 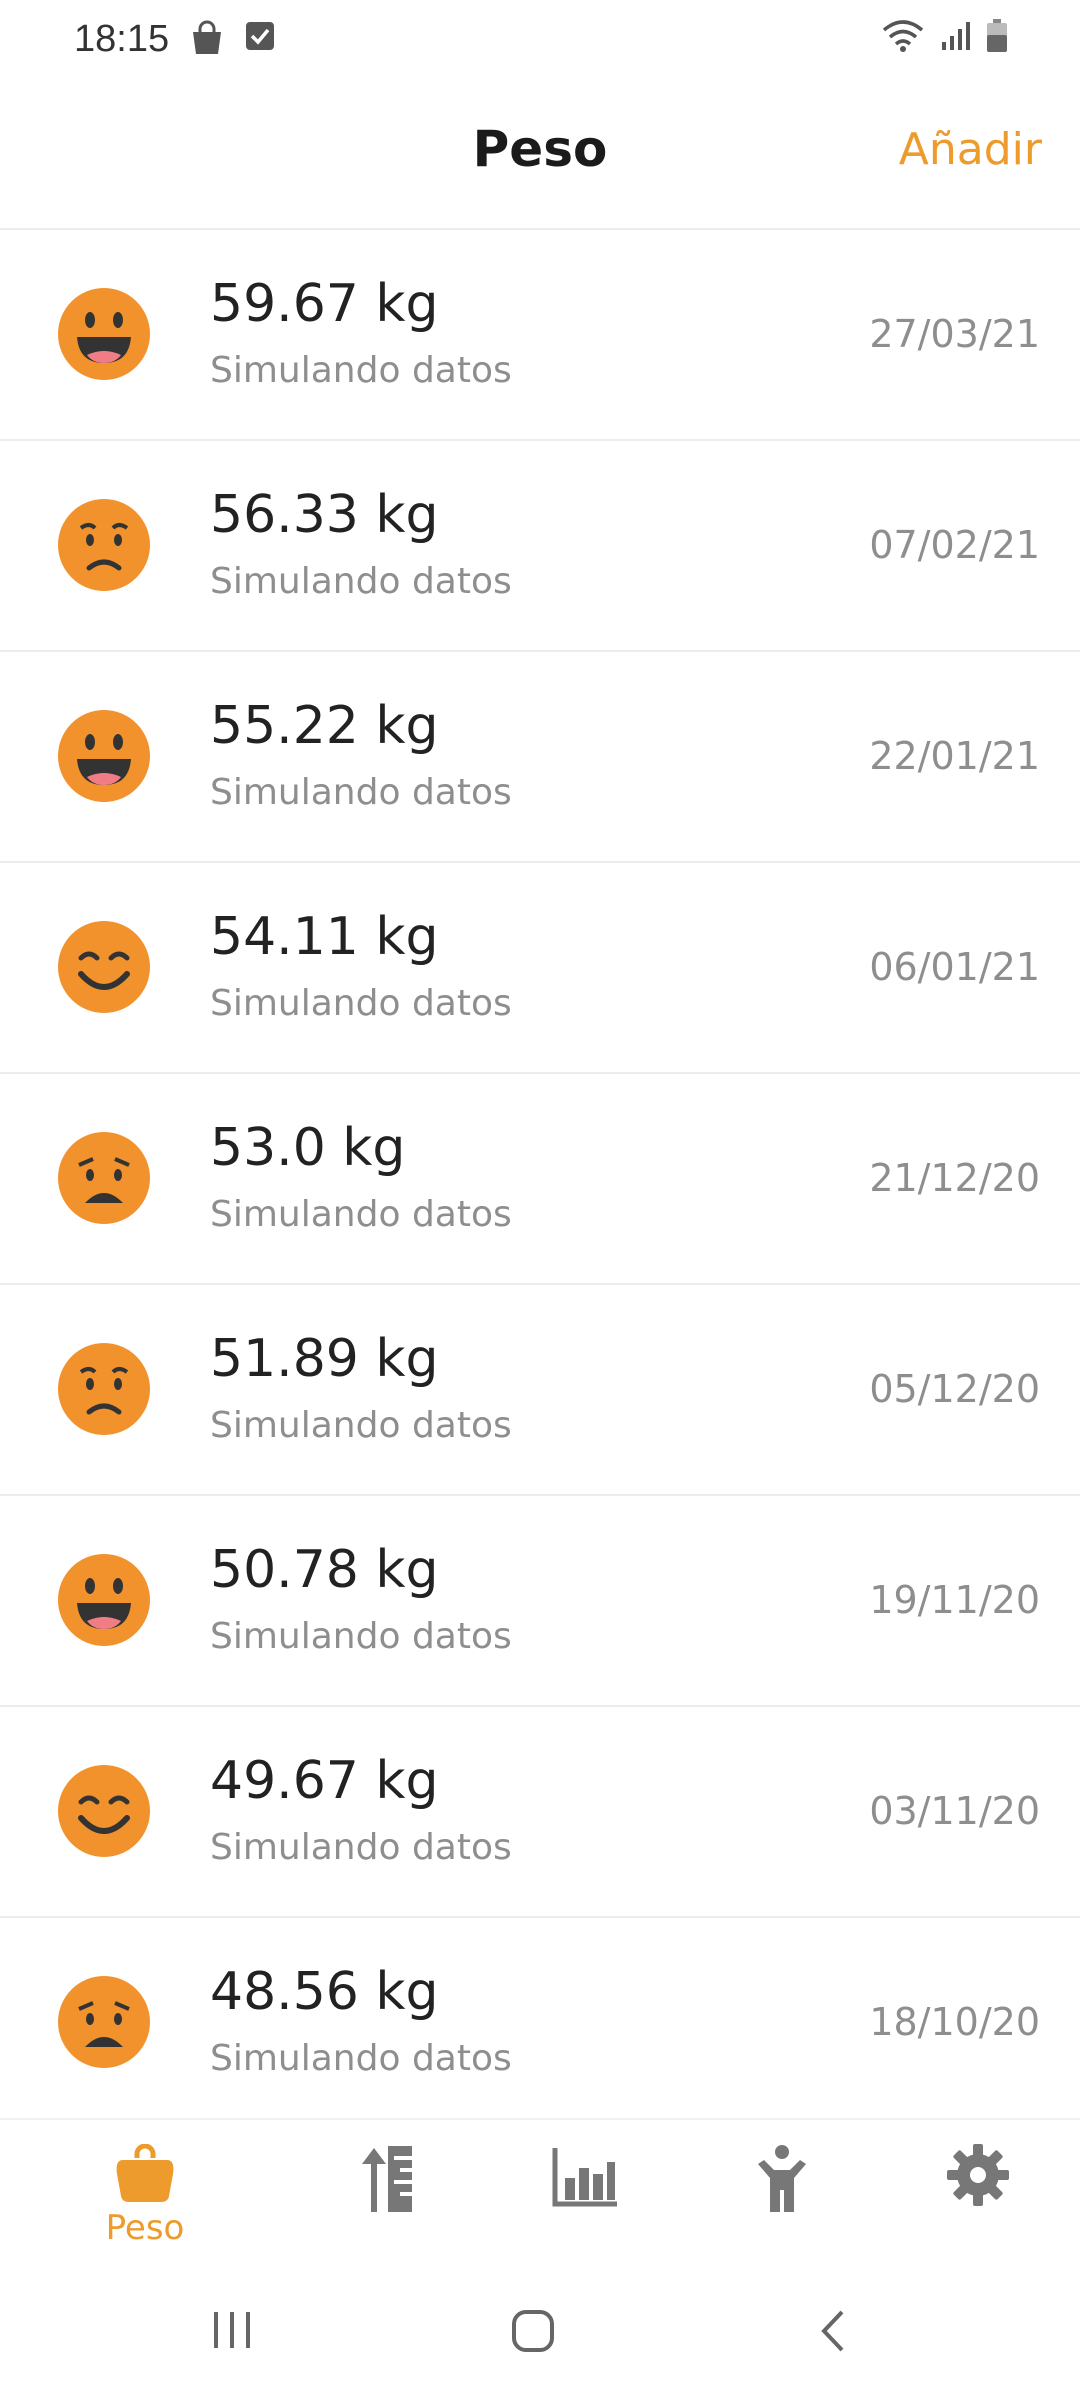 I want to click on system-nav-bar, so click(x=540, y=2335).